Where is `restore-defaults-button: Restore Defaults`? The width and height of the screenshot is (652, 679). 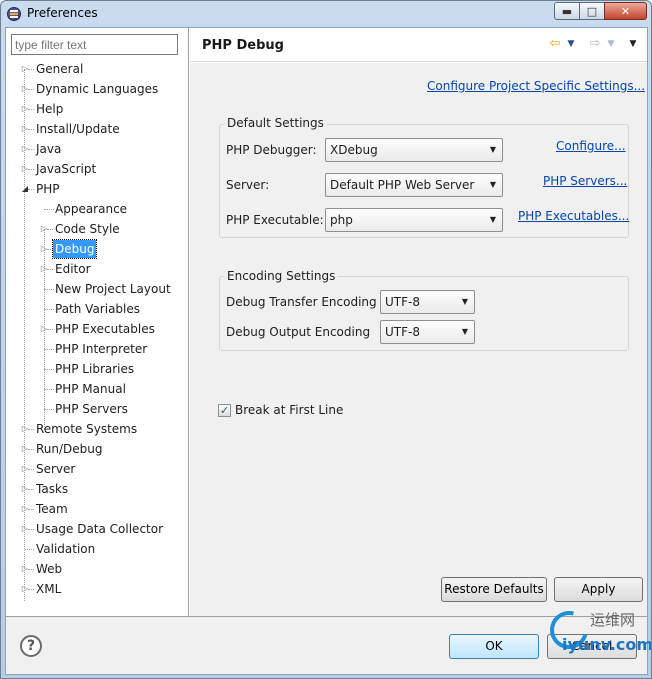
restore-defaults-button: Restore Defaults is located at coordinates (494, 589).